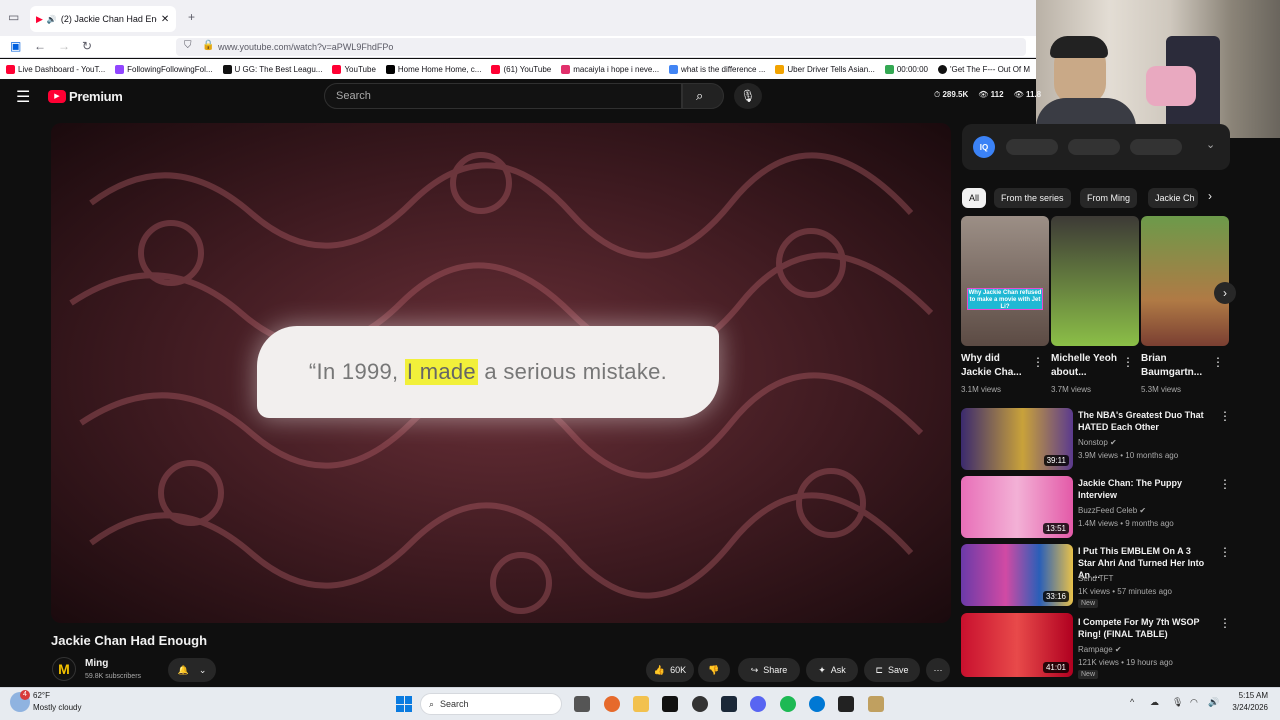 The height and width of the screenshot is (720, 1280). Describe the element at coordinates (758, 704) in the screenshot. I see `discord-icon` at that location.